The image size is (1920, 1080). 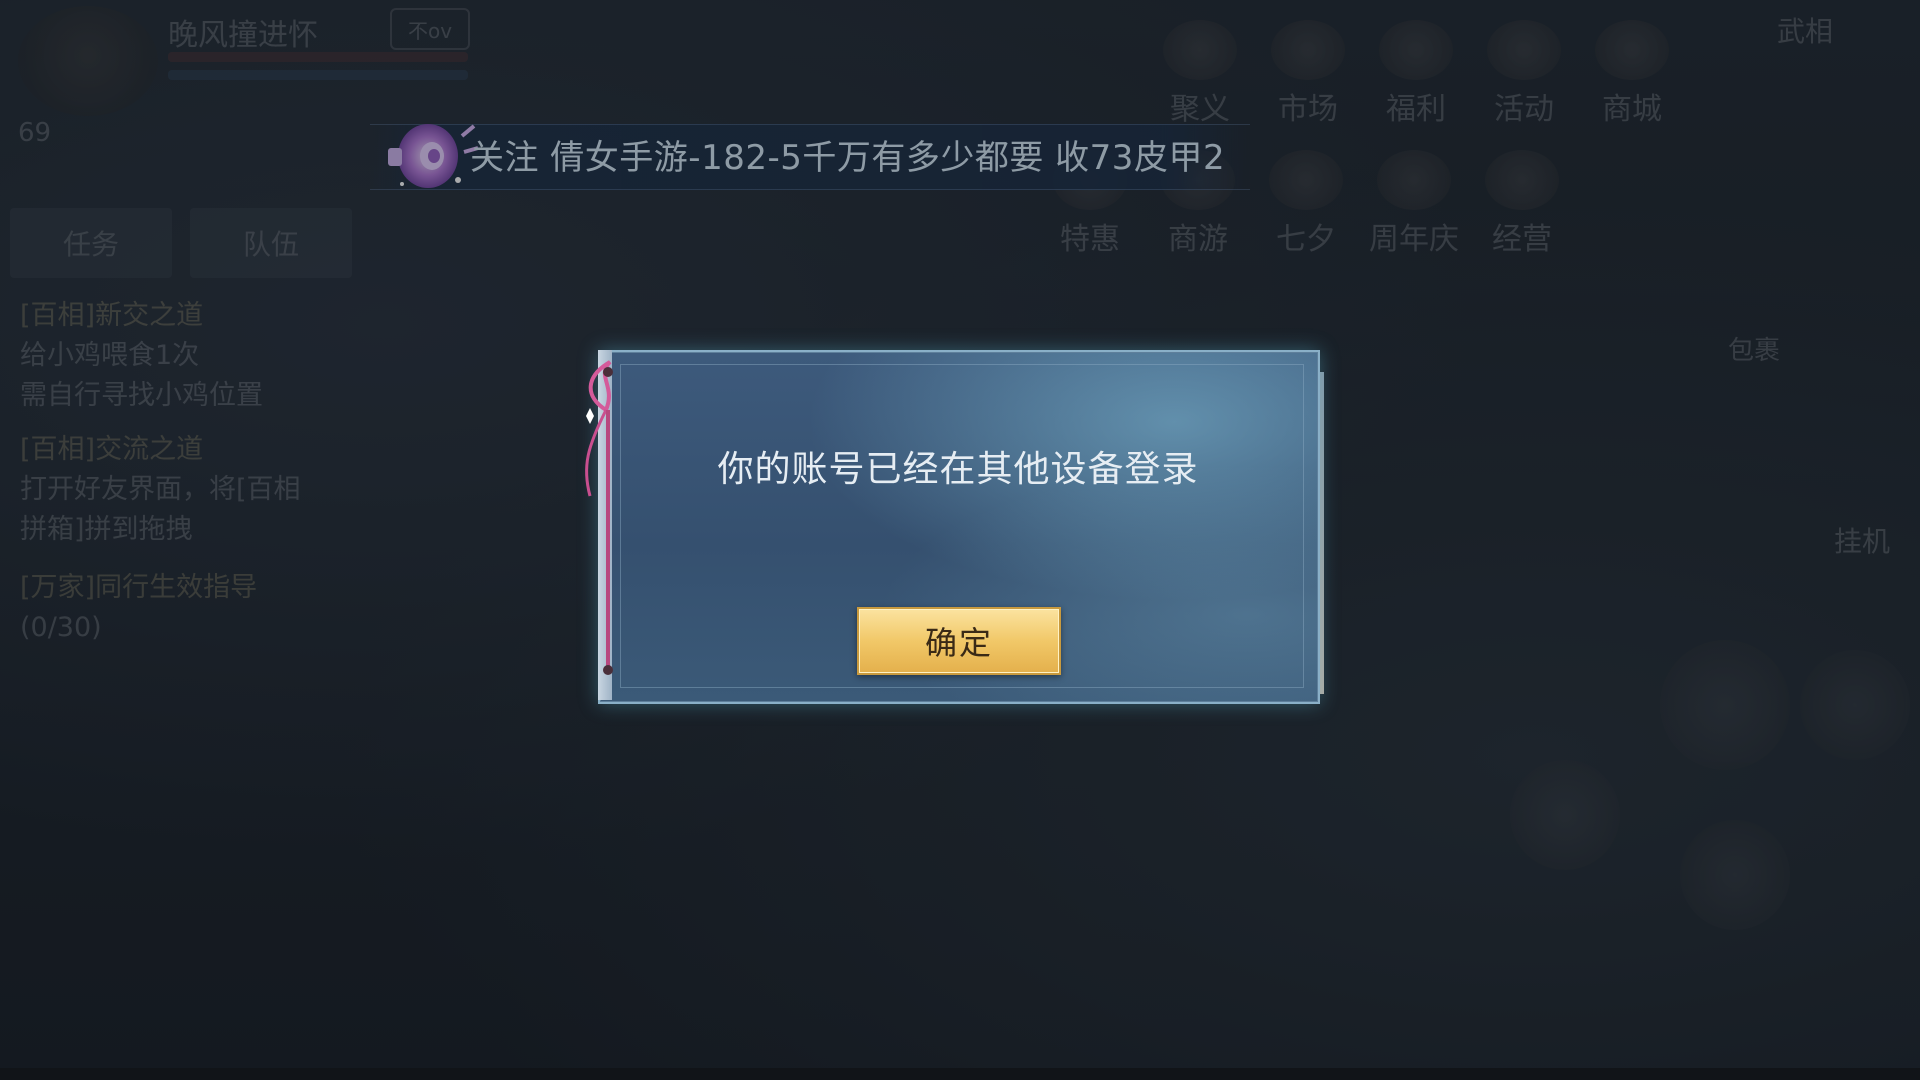 What do you see at coordinates (960, 1074) in the screenshot?
I see `bottom-band` at bounding box center [960, 1074].